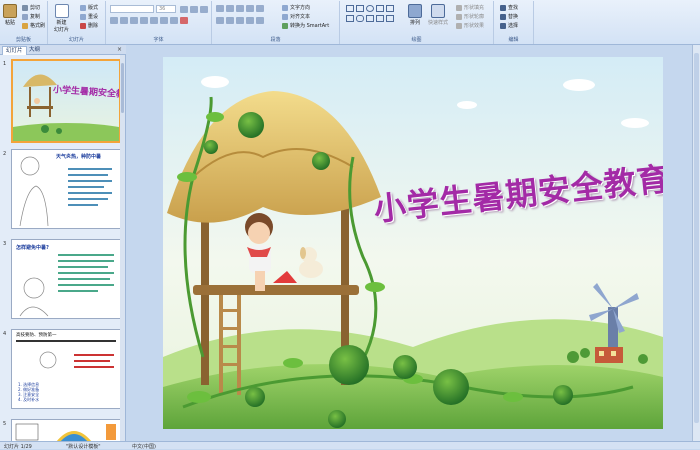 This screenshot has width=700, height=450. What do you see at coordinates (134, 20) in the screenshot?
I see `underline-icon` at bounding box center [134, 20].